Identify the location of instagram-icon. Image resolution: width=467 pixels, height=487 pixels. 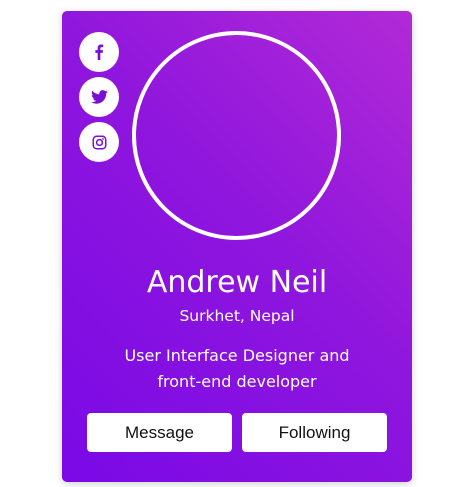
(99, 142).